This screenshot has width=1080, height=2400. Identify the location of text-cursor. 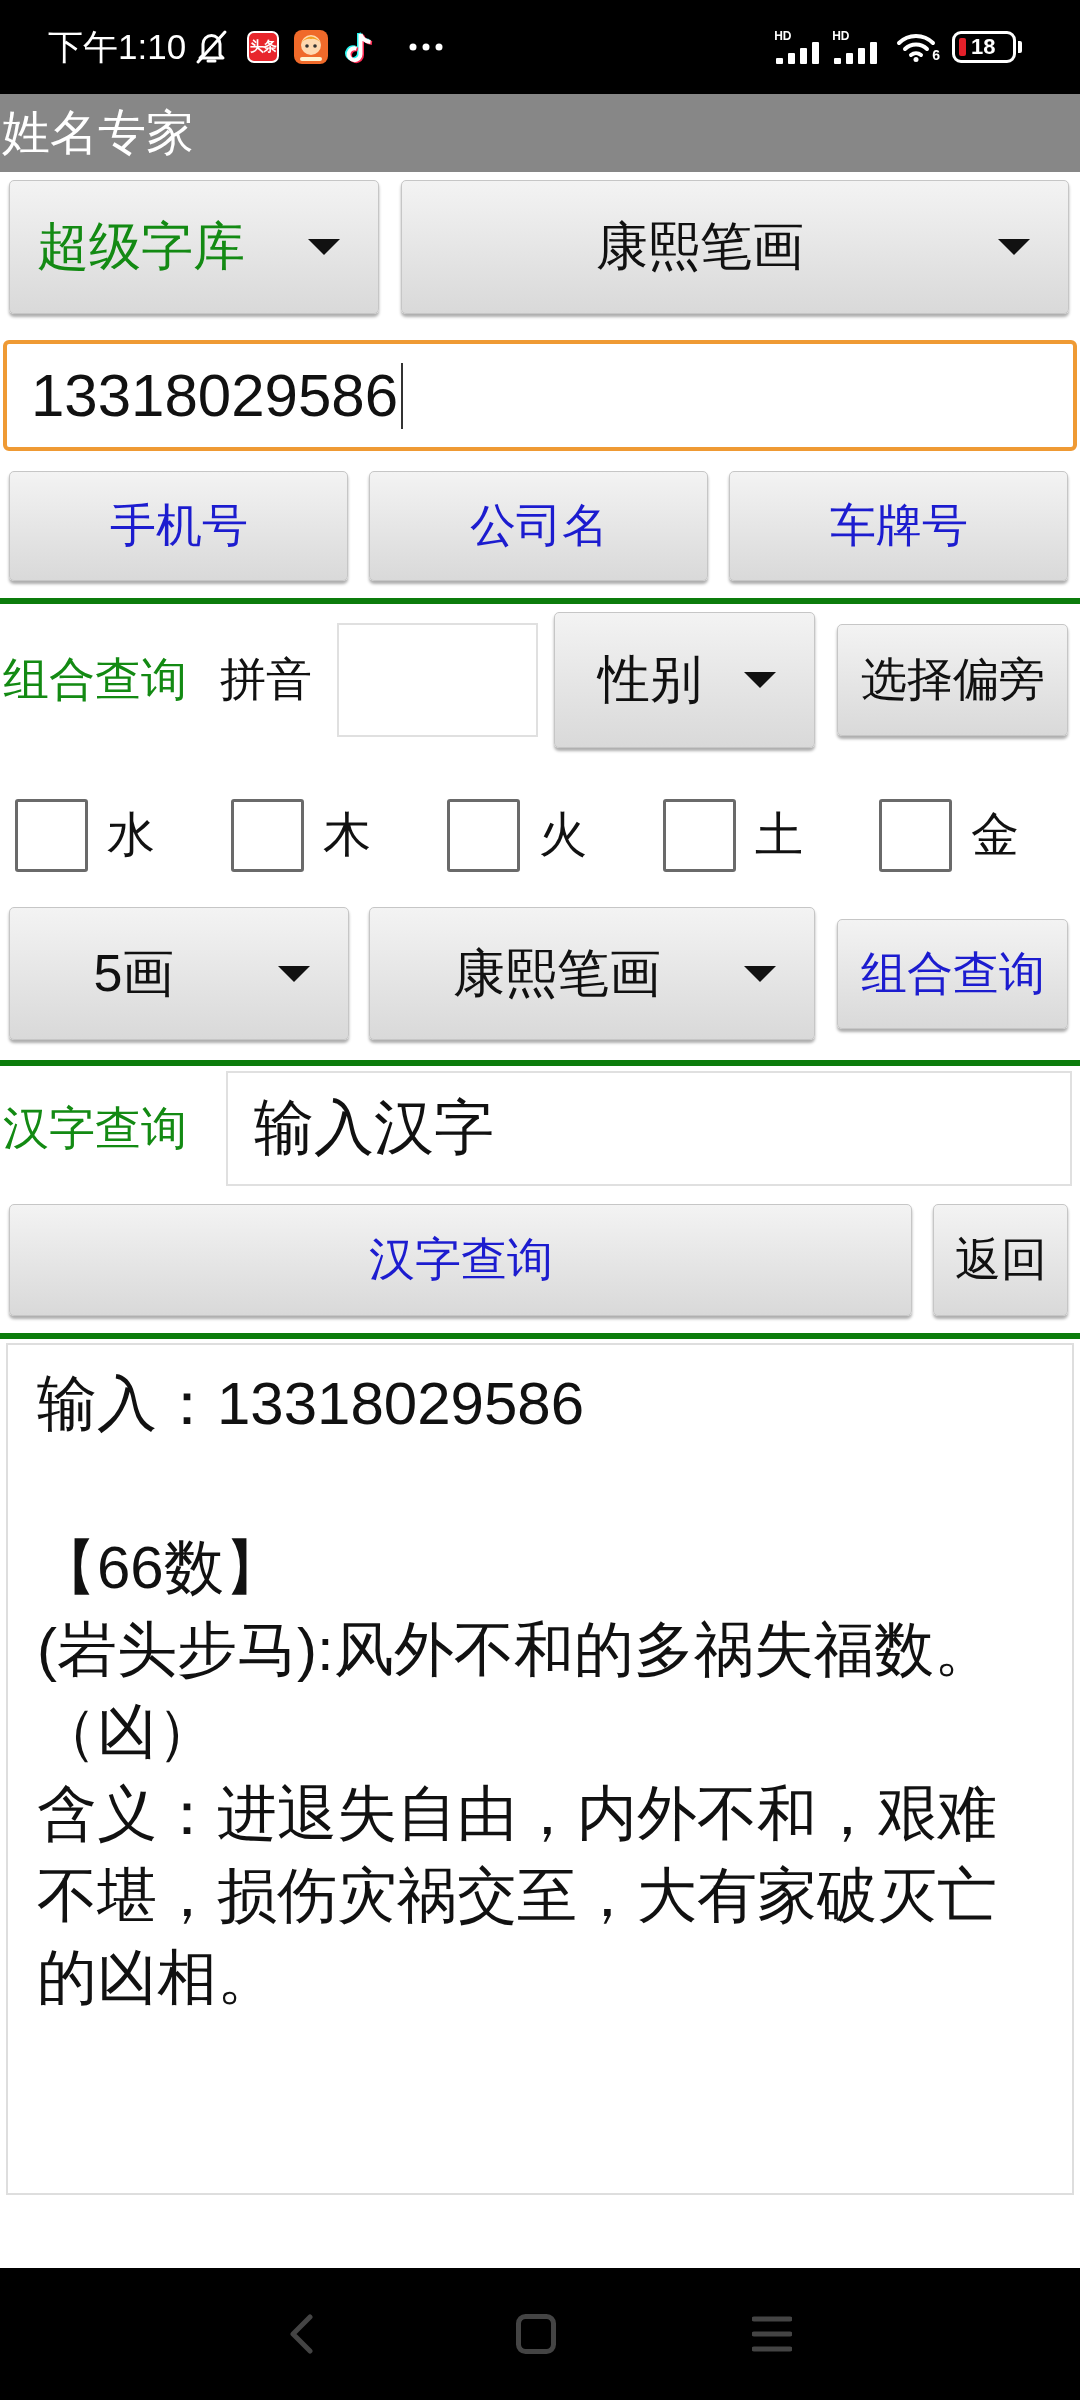
(402, 395).